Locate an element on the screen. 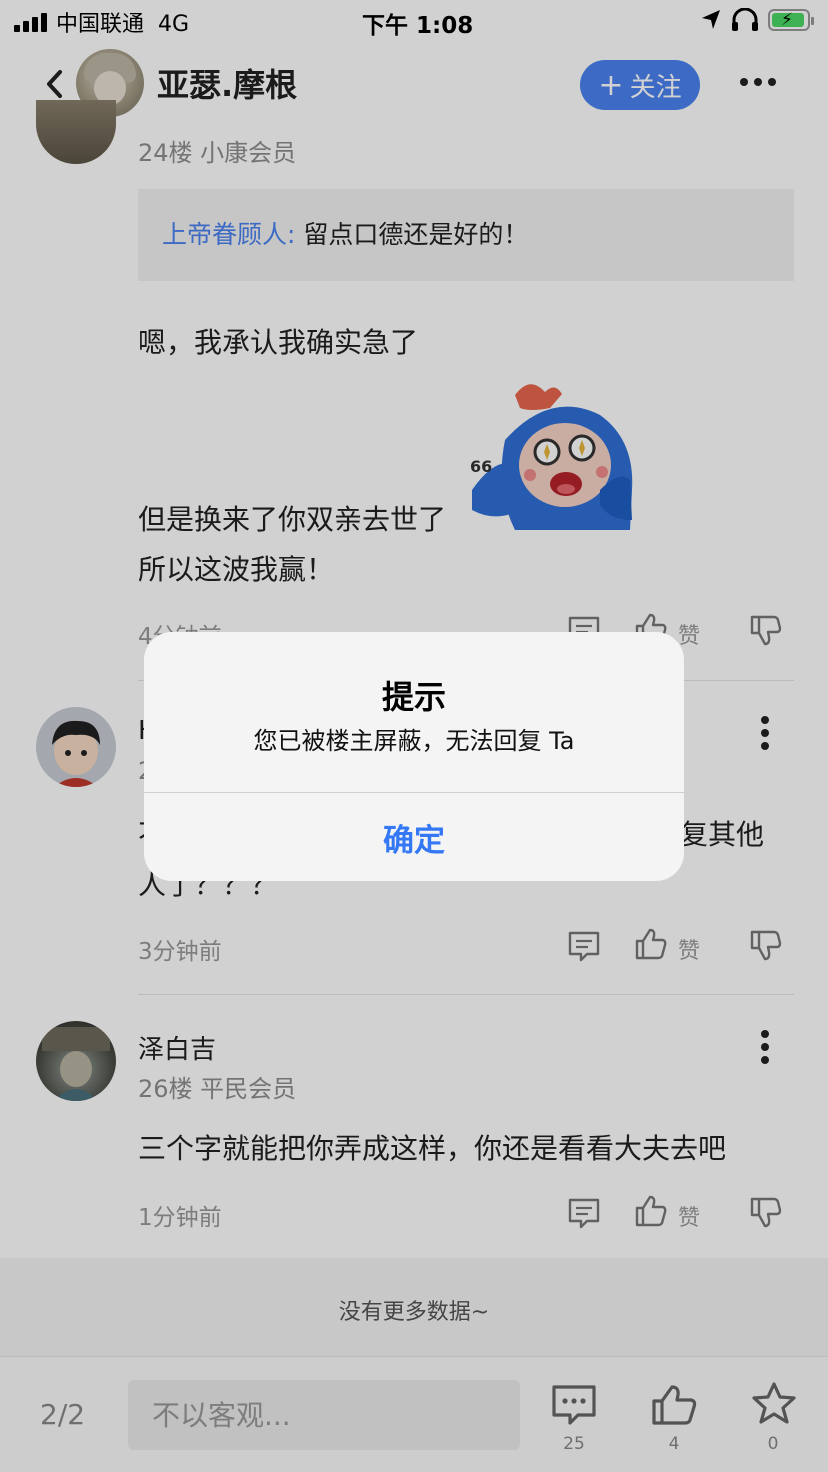 This screenshot has height=1472, width=828. dialog-message: 您已被楼主屏蔽，无法回复 Ta is located at coordinates (414, 741).